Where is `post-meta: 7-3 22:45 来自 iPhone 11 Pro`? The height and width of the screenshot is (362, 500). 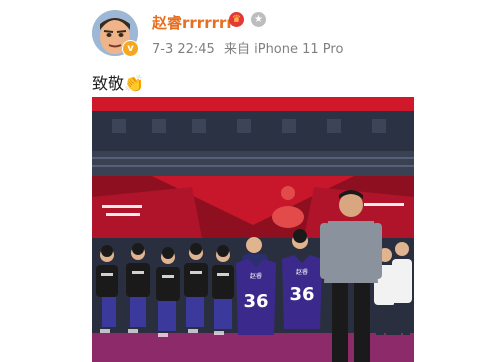 post-meta: 7-3 22:45 来自 iPhone 11 Pro is located at coordinates (250, 47).